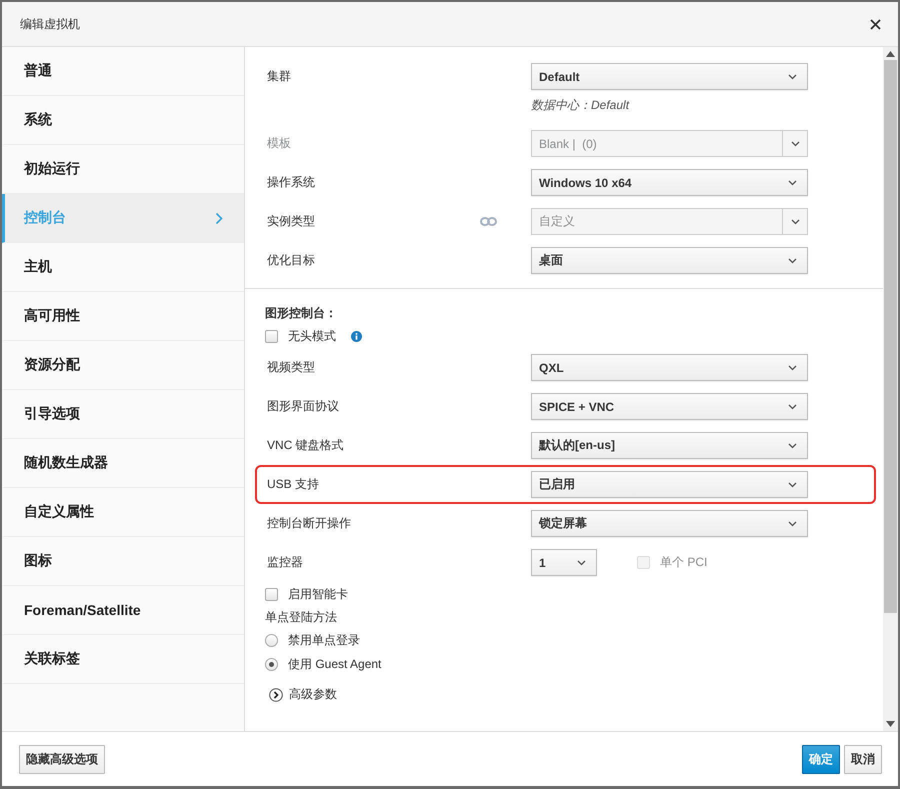  Describe the element at coordinates (123, 365) in the screenshot. I see `sidebar-item: 资源分配` at that location.